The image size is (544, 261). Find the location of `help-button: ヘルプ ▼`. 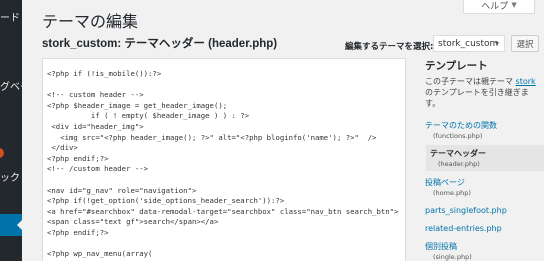

help-button: ヘルプ ▼ is located at coordinates (499, 7).